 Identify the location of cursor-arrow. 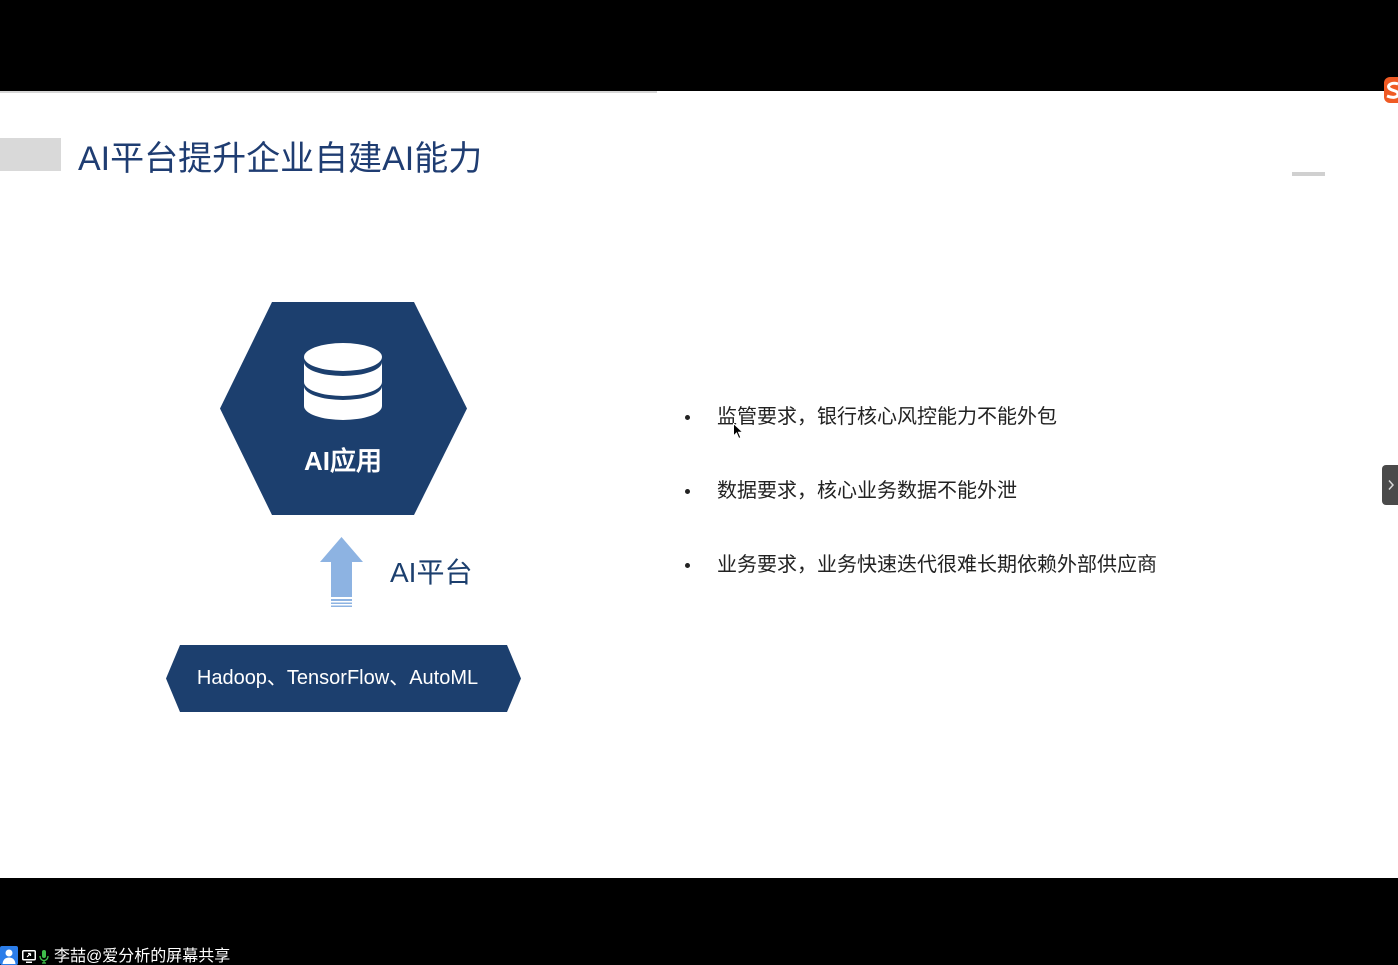
(738, 431).